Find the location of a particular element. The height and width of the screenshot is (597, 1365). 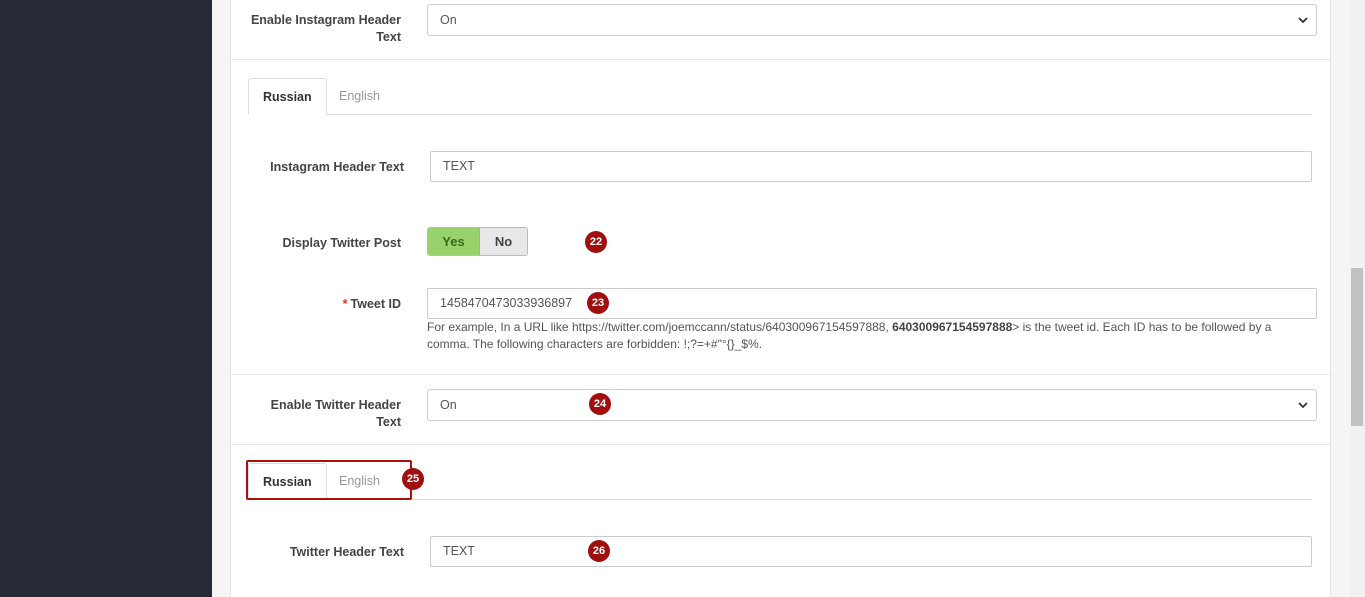

annotation-badge: 26 is located at coordinates (599, 551).